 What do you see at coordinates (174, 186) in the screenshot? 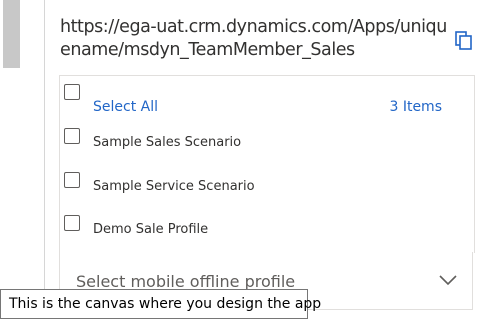
I see `list-item-label: Sample Service Scenario` at bounding box center [174, 186].